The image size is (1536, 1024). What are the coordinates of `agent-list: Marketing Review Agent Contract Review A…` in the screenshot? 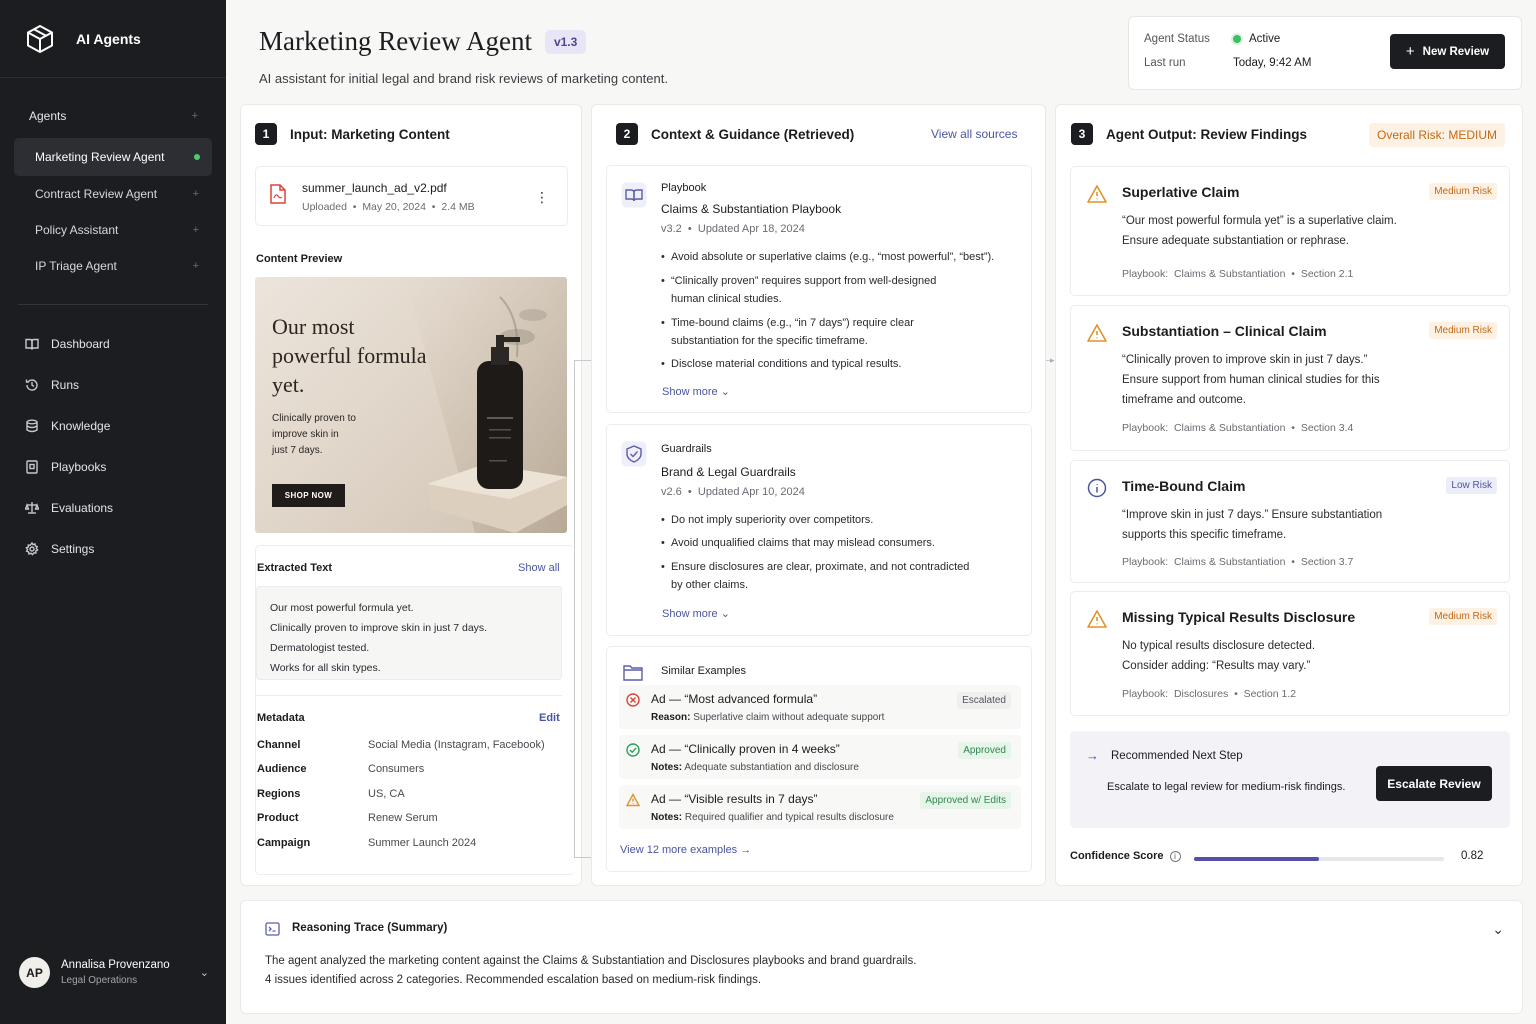 It's located at (113, 211).